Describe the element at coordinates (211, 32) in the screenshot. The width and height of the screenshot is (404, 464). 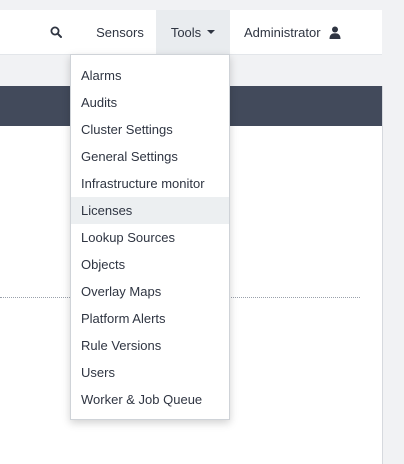
I see `caret-down-icon` at that location.